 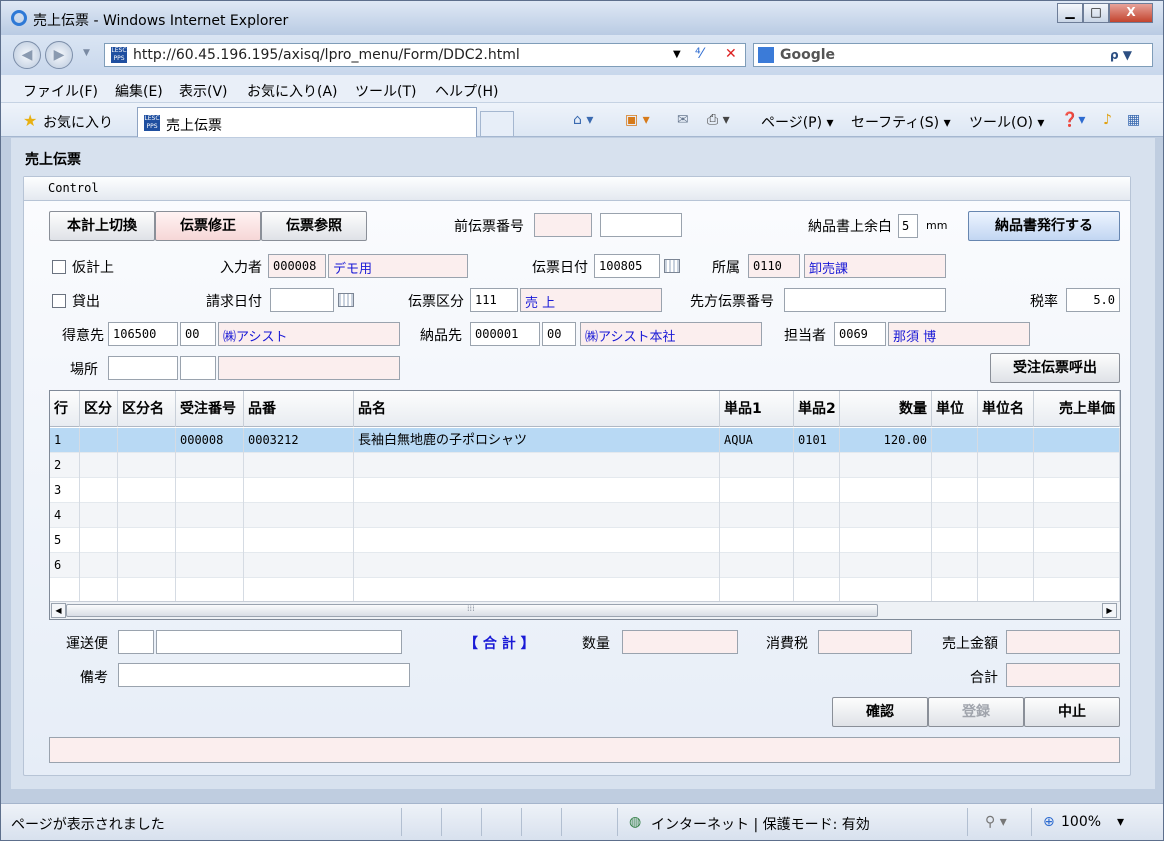 I want to click on grid-column-header: 品番, so click(x=299, y=409).